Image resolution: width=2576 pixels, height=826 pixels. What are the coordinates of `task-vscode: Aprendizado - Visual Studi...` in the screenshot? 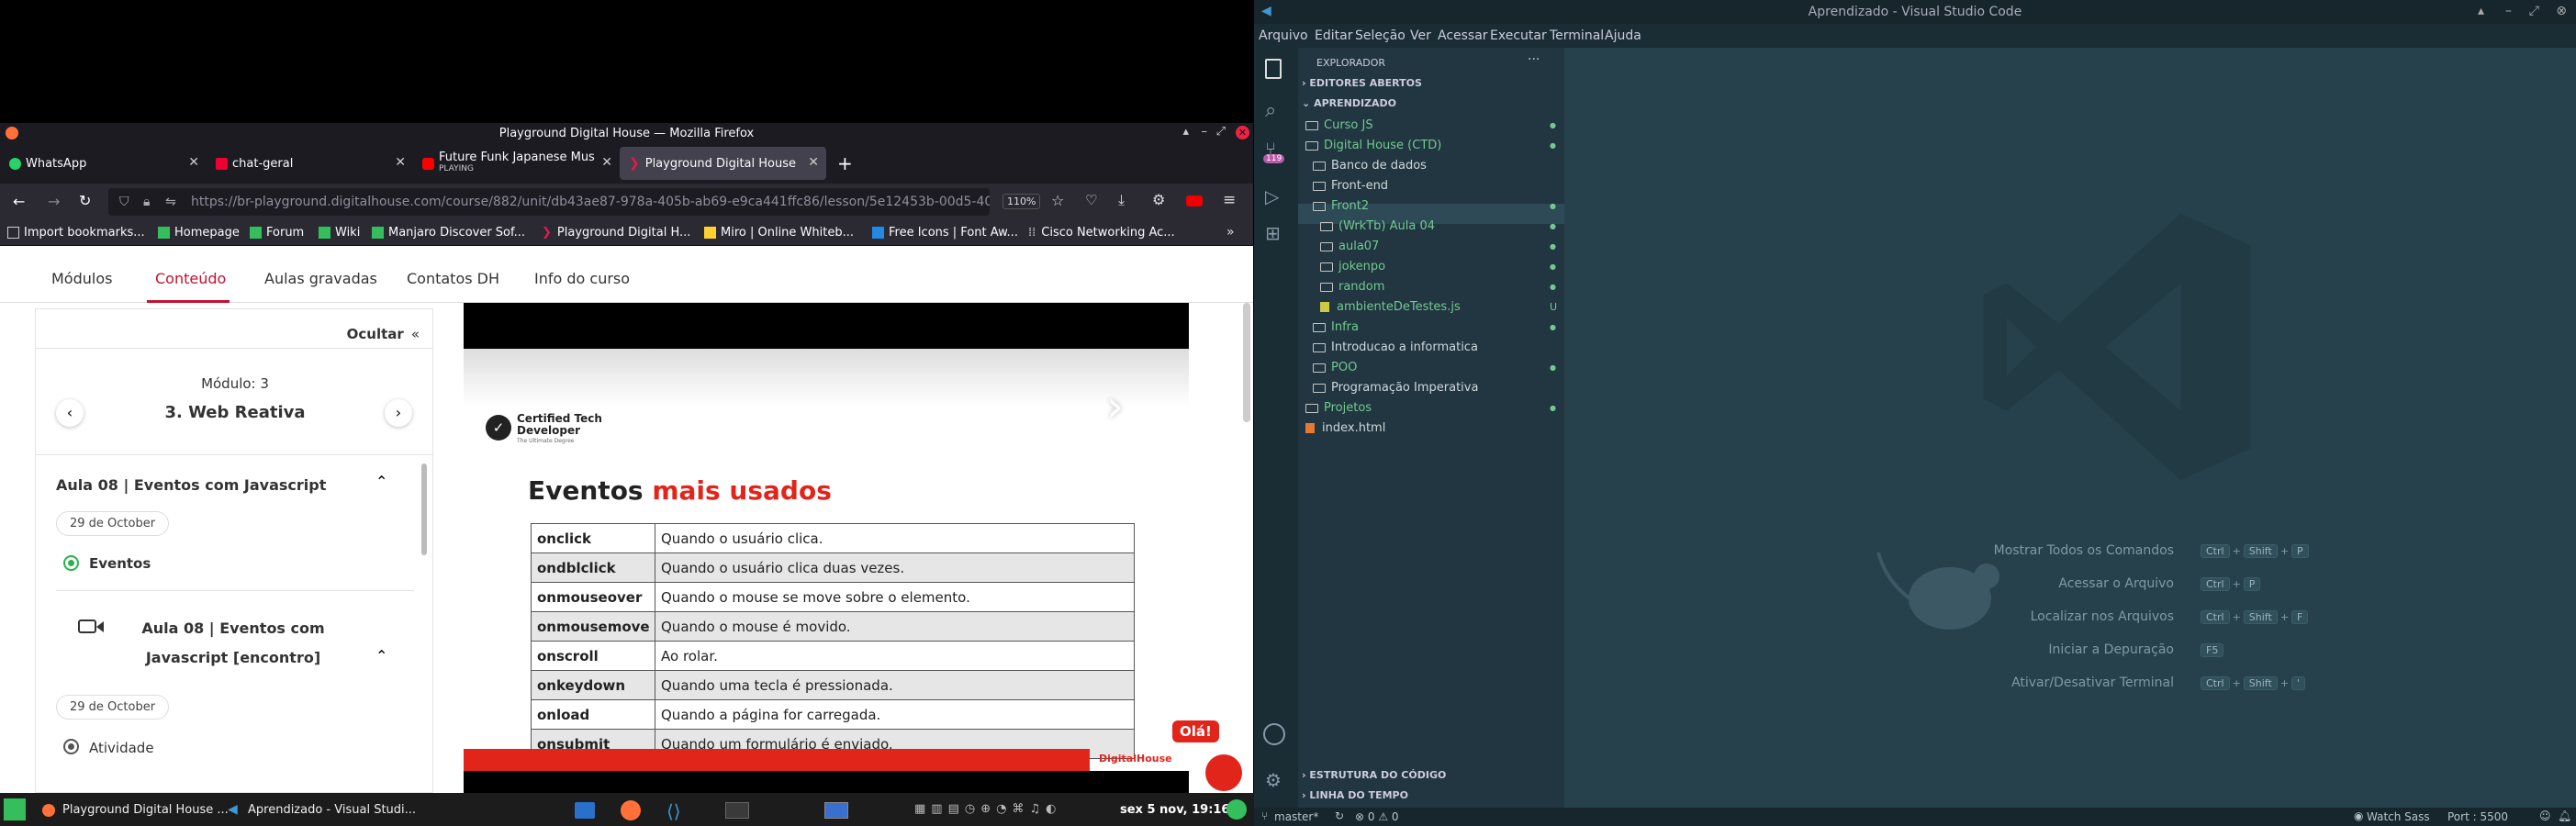 It's located at (332, 810).